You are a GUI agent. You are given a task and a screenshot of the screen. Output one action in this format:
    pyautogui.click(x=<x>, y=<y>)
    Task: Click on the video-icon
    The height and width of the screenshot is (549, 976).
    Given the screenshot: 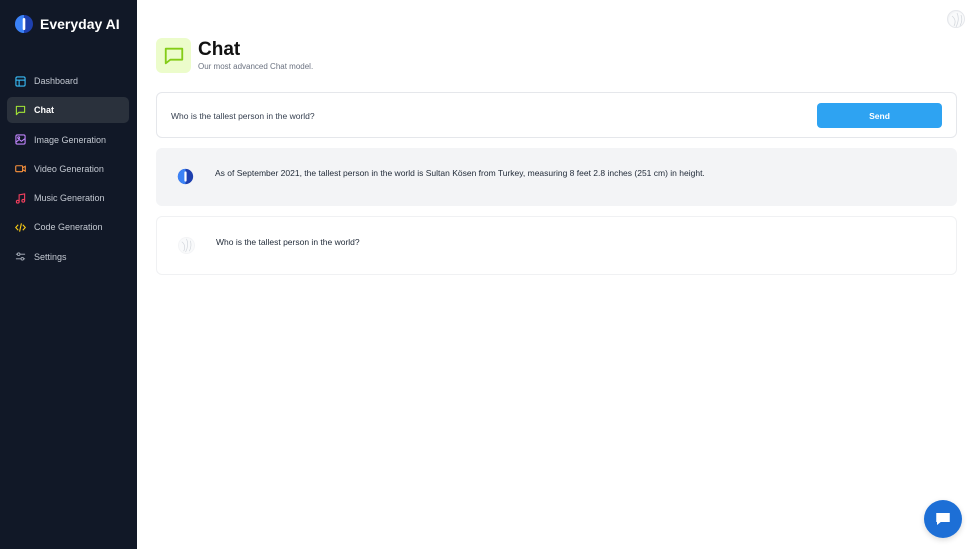 What is the action you would take?
    pyautogui.click(x=20, y=168)
    